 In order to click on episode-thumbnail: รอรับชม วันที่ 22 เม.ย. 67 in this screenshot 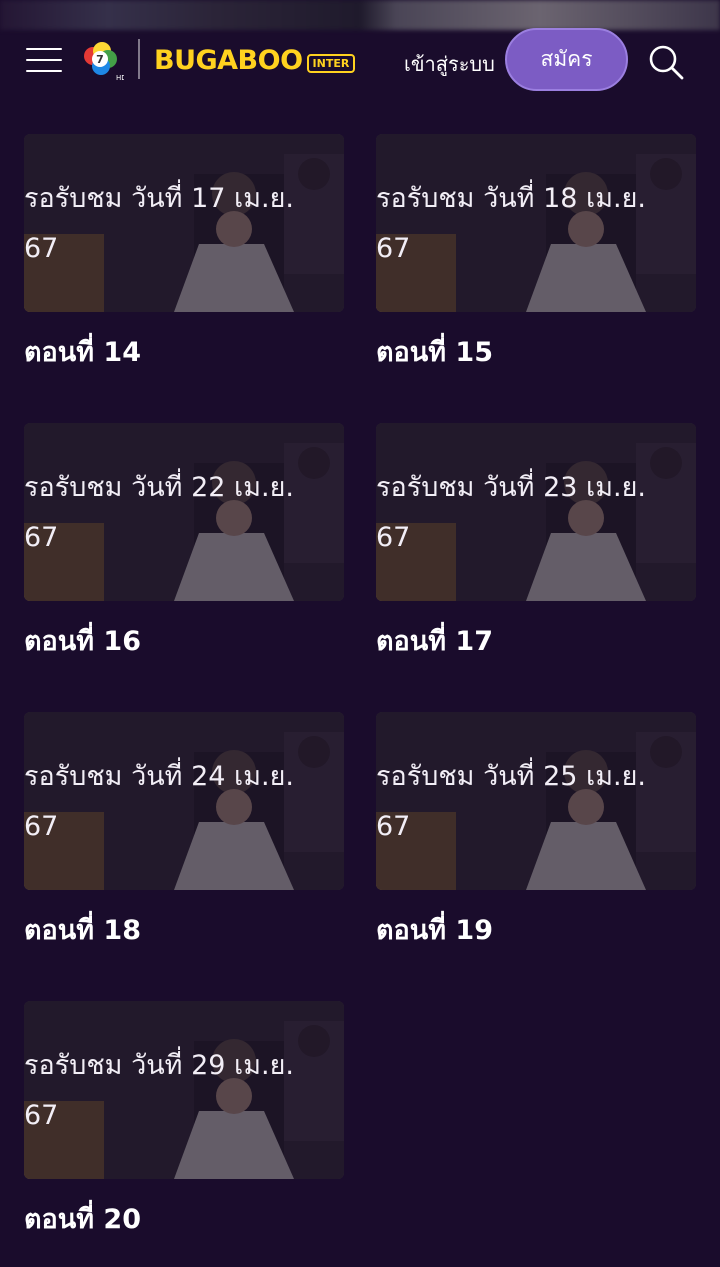, I will do `click(184, 512)`.